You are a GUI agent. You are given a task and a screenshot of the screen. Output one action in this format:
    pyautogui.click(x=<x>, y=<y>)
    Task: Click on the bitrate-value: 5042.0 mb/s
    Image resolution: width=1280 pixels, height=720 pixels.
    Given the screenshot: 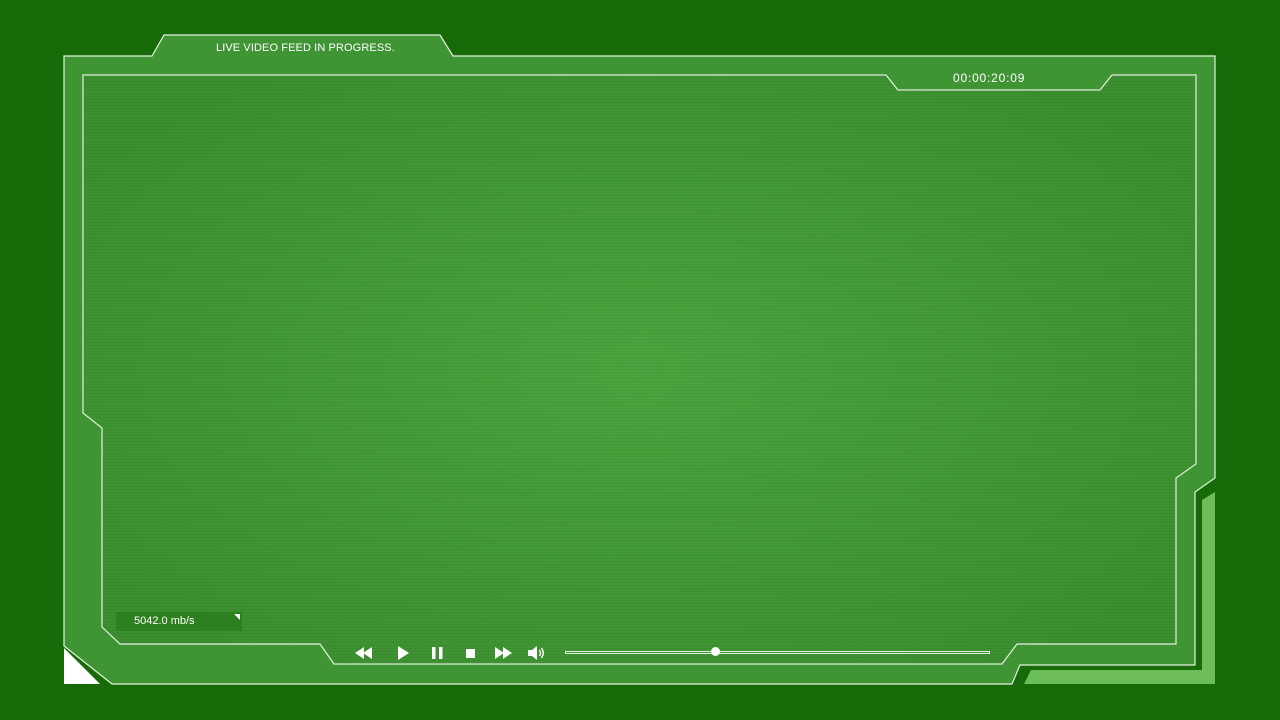 What is the action you would take?
    pyautogui.click(x=164, y=621)
    